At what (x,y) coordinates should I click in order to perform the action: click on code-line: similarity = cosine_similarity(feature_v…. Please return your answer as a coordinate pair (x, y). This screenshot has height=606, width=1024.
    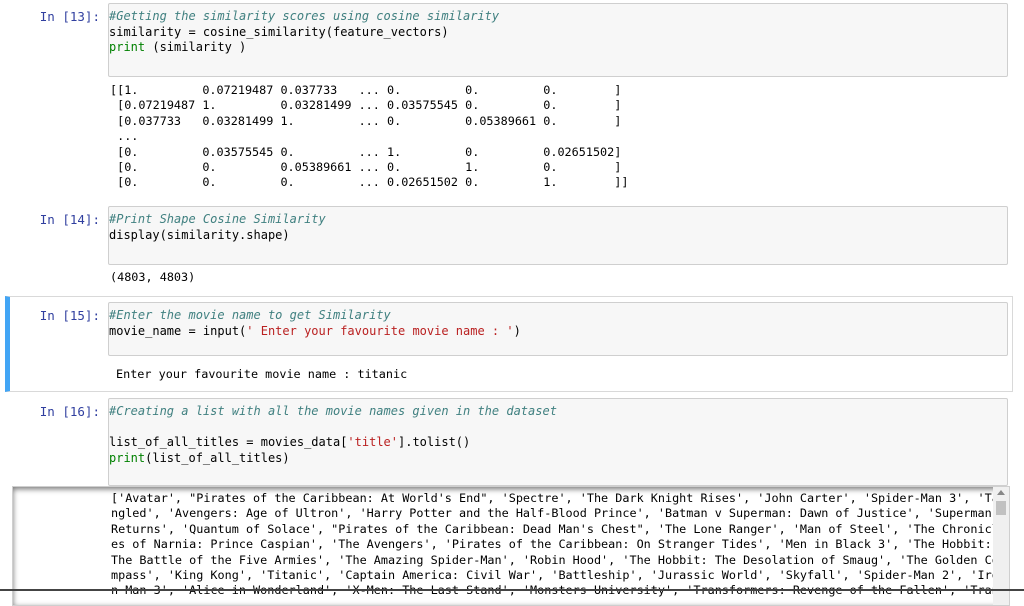
    Looking at the image, I should click on (279, 31).